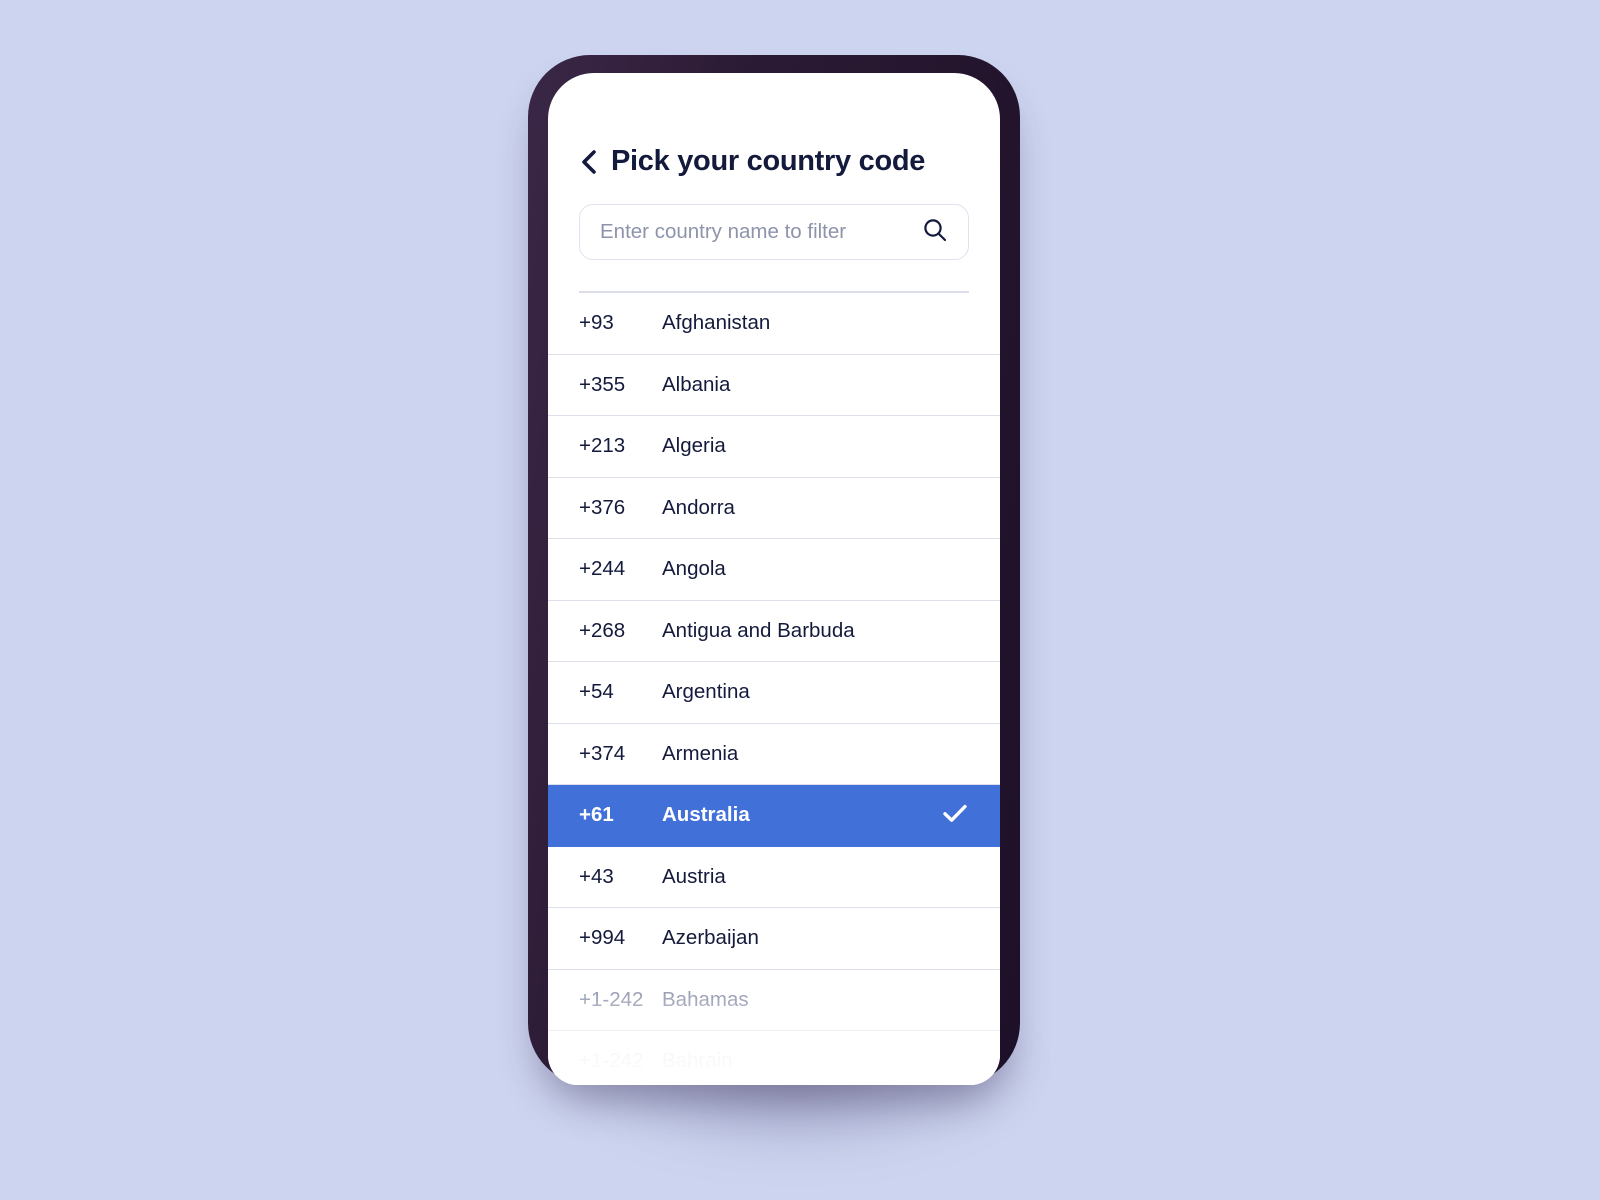 This screenshot has height=1200, width=1600. I want to click on country-row: +1-242 Bahrain, so click(774, 1058).